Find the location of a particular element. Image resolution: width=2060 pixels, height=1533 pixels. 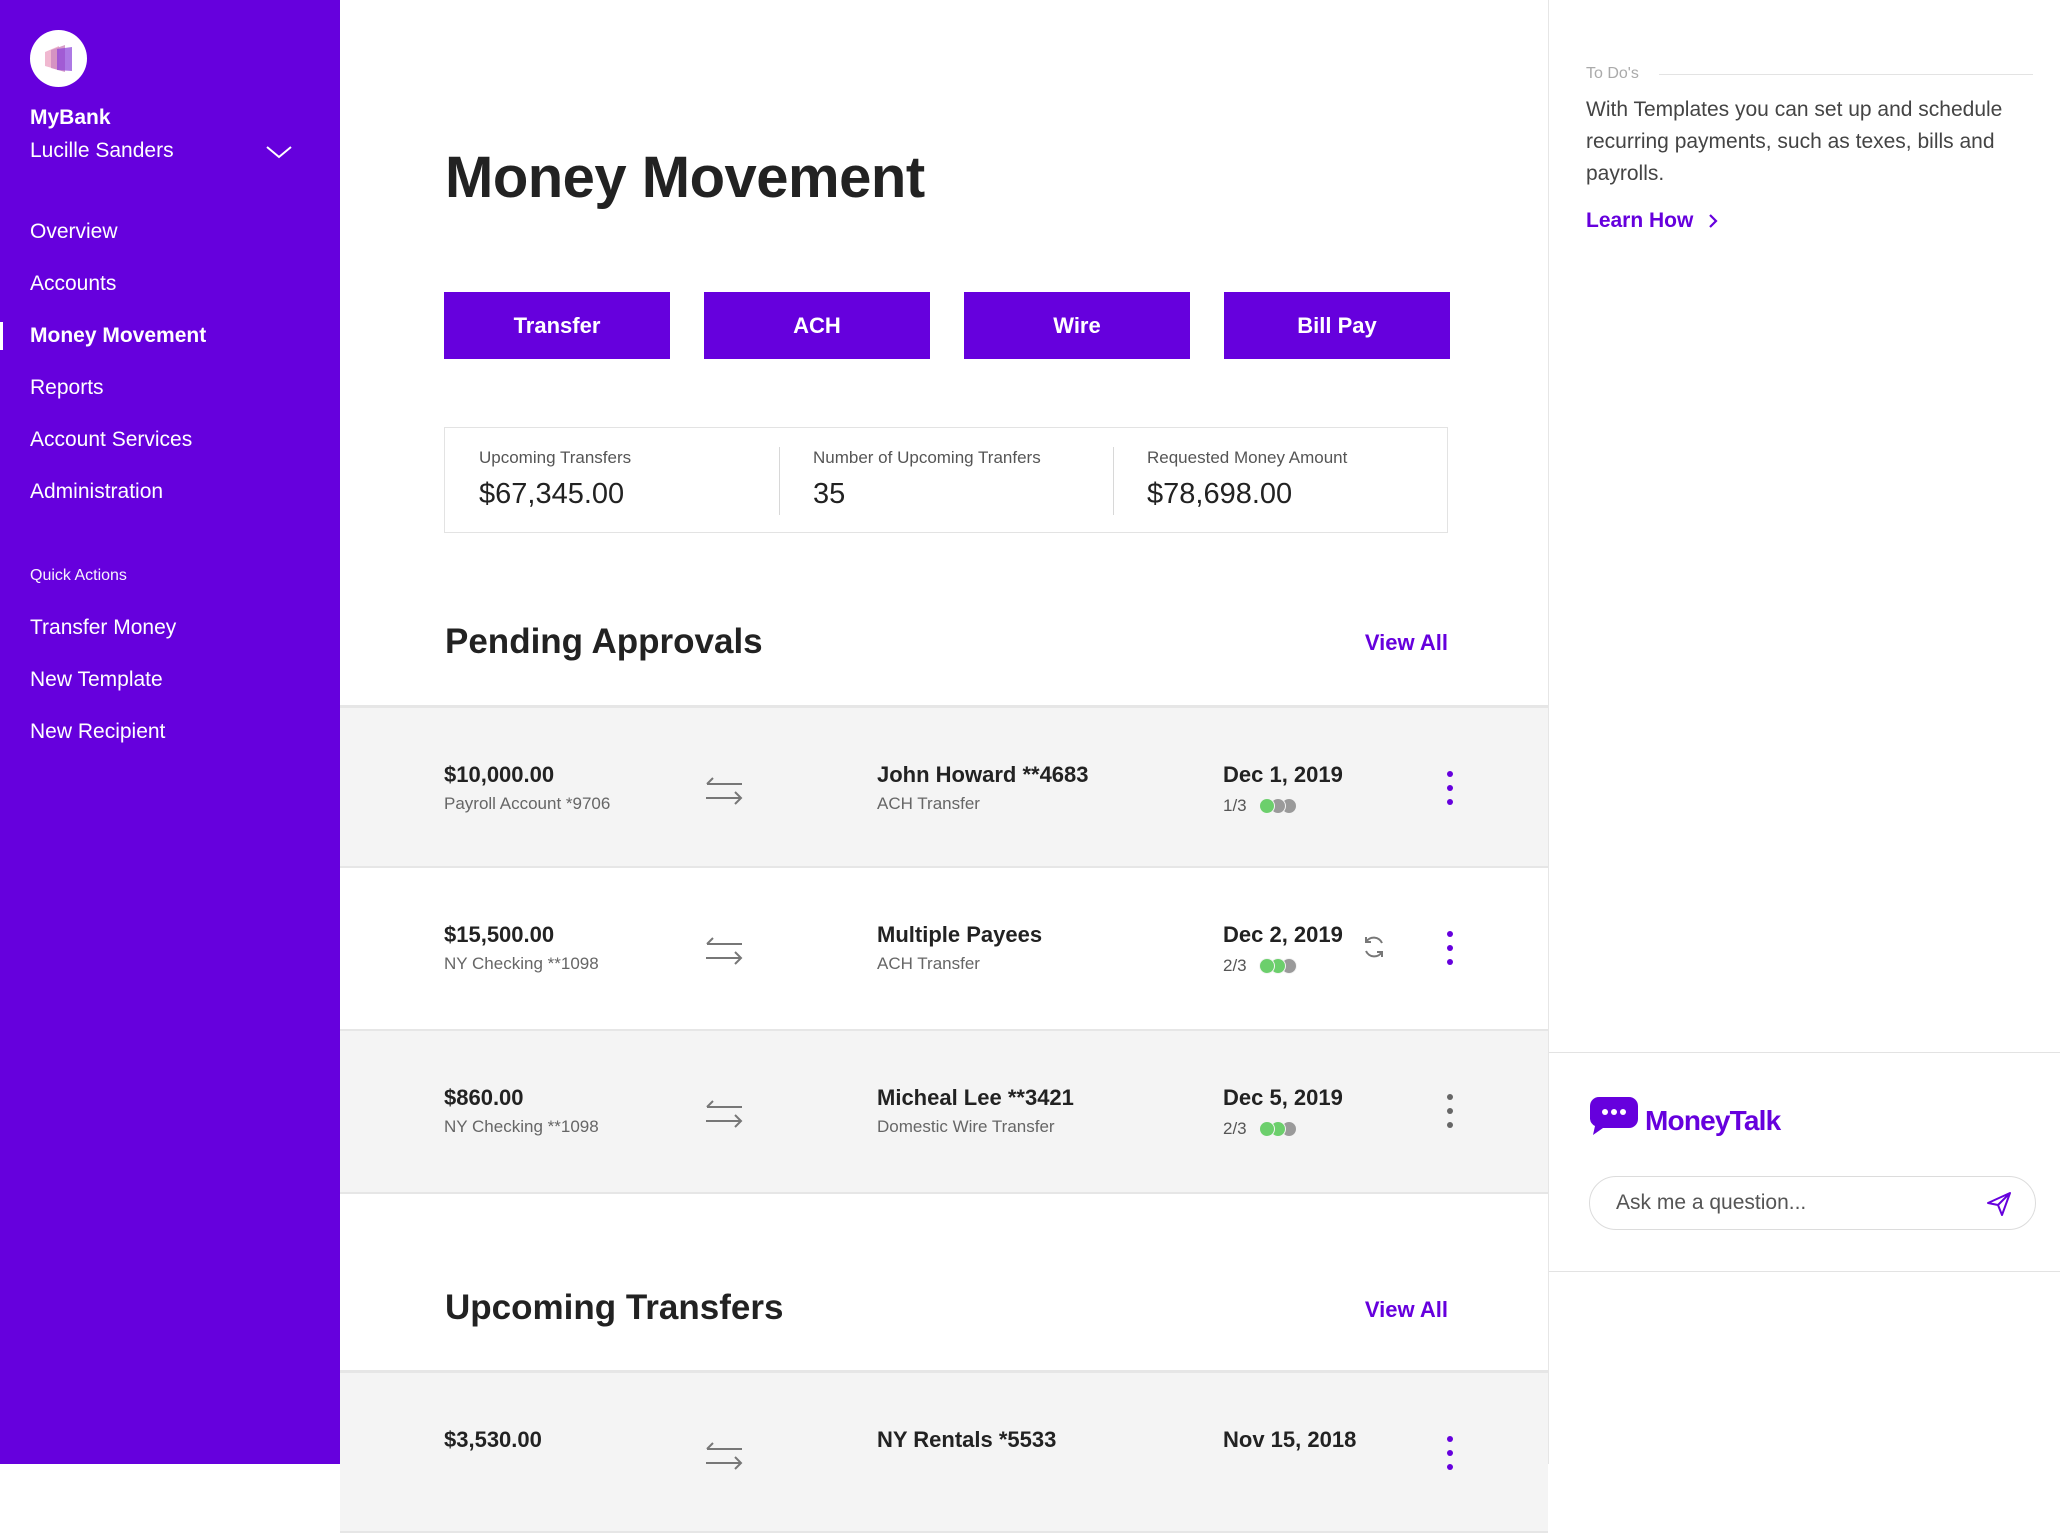

upcoming-transfers-title: Upcoming Transfers is located at coordinates (614, 1307).